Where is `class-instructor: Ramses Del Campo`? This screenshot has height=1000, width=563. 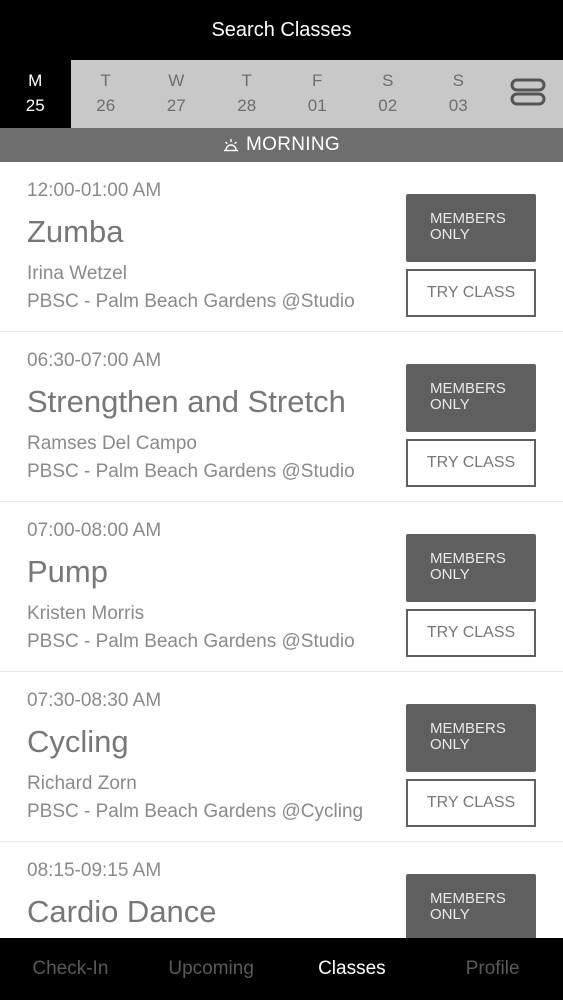 class-instructor: Ramses Del Campo is located at coordinates (112, 443).